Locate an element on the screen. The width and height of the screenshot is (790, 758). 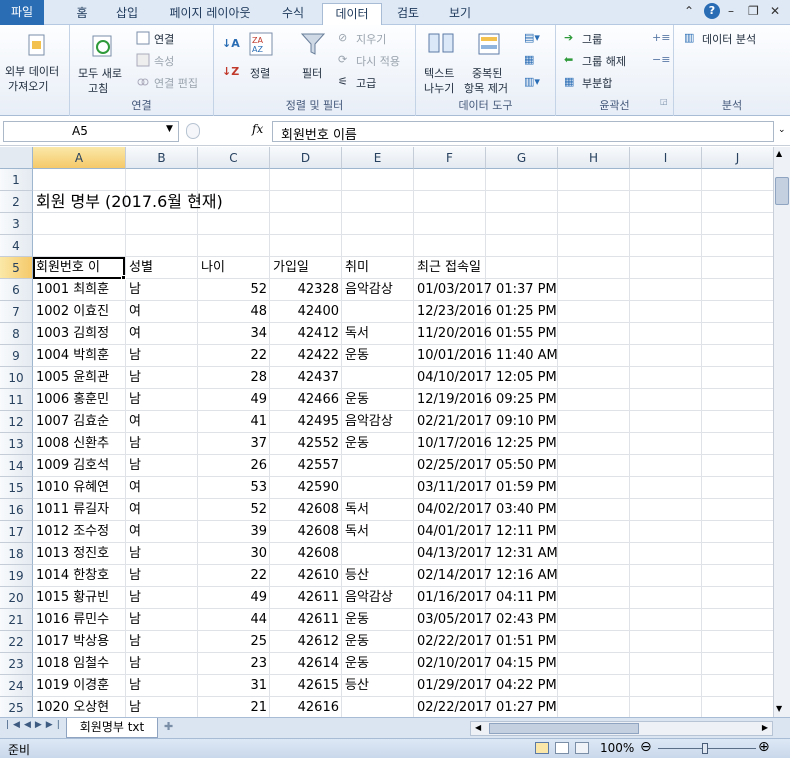
vertical-scroll-thumb is located at coordinates (782, 191).